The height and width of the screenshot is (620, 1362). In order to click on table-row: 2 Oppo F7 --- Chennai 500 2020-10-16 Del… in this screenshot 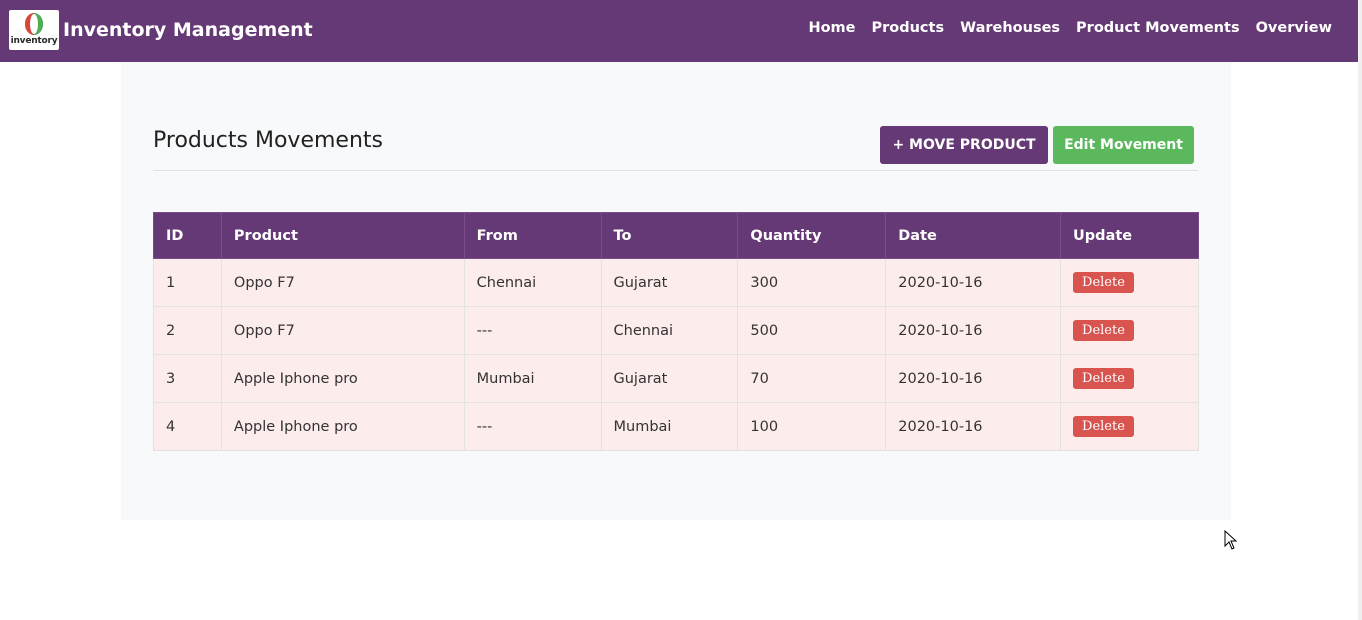, I will do `click(676, 330)`.